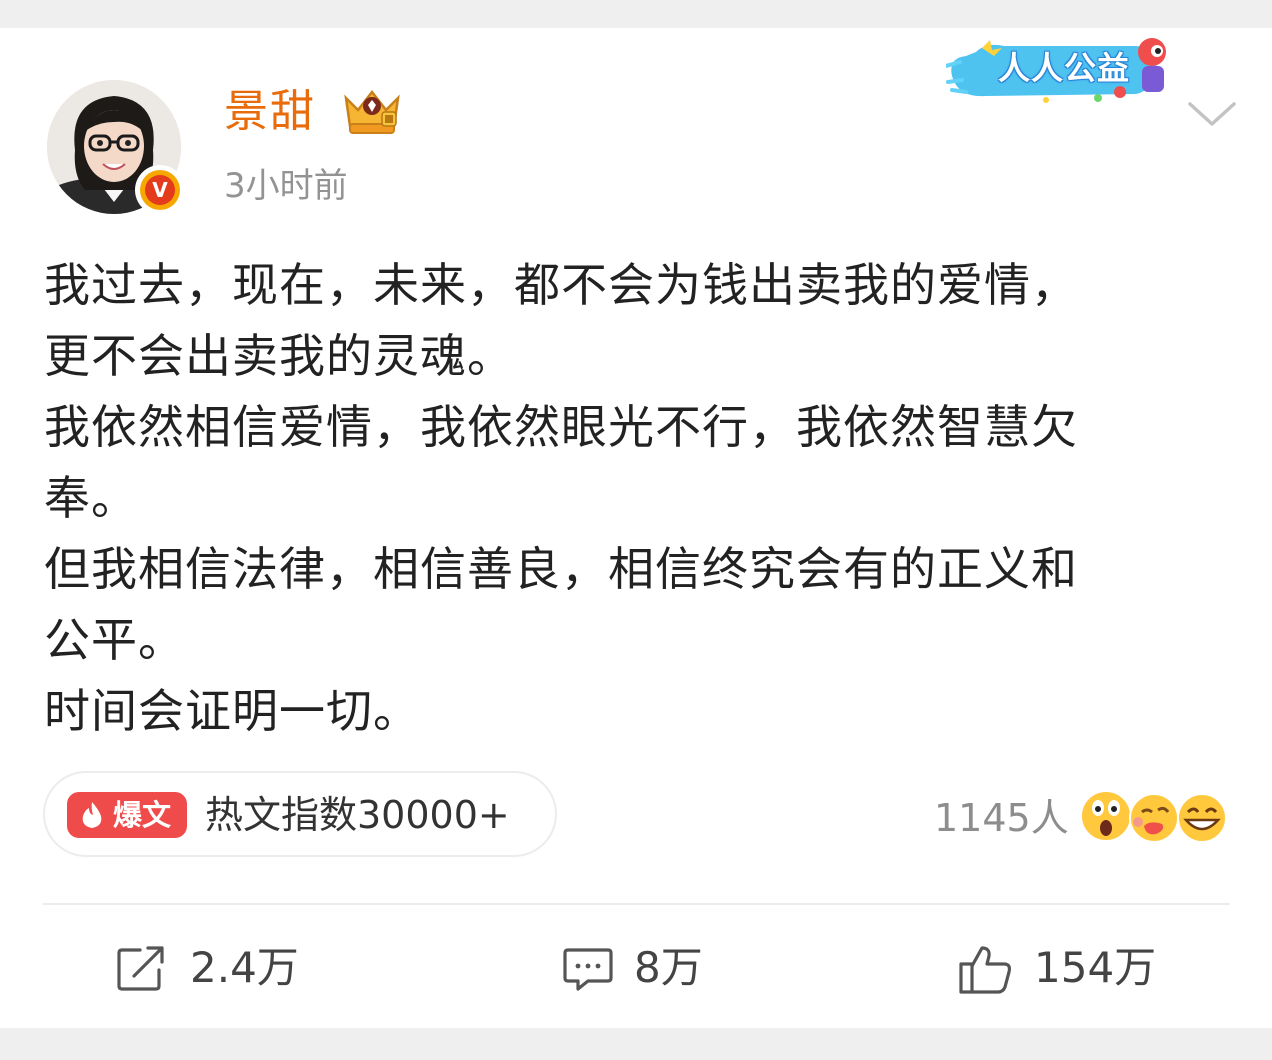 This screenshot has width=1272, height=1060. I want to click on hot-index-pill: 爆文 热文指数30000+, so click(300, 814).